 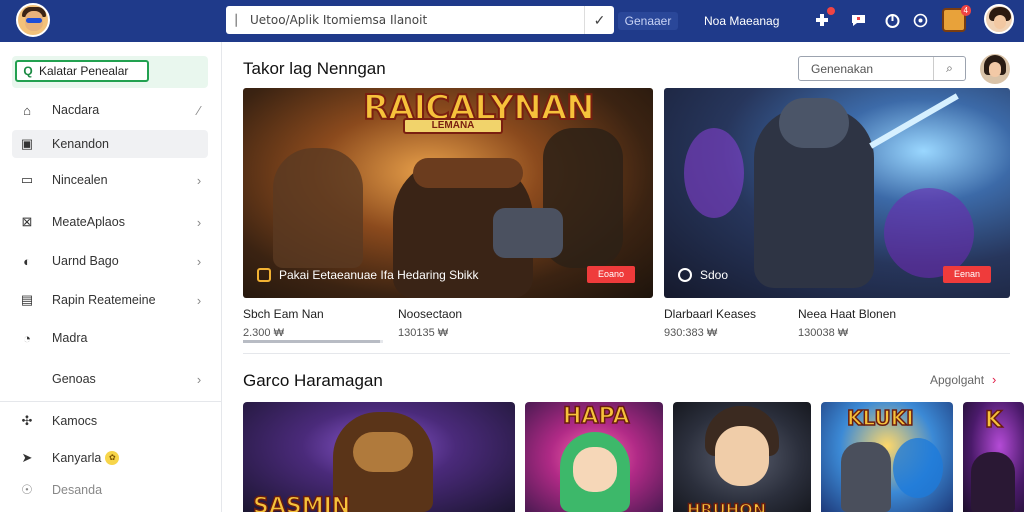 I want to click on sidebar-item-2: ▣ Kenandon, so click(x=110, y=144).